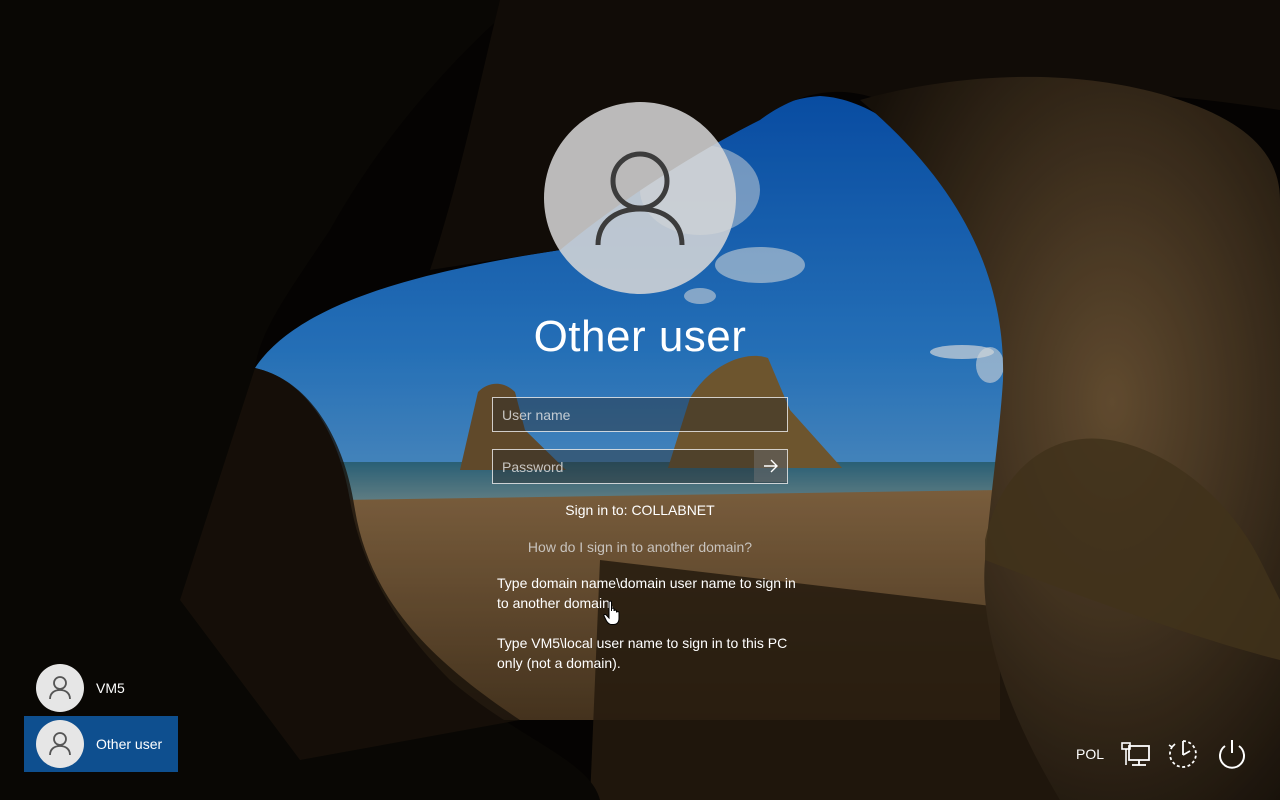  Describe the element at coordinates (624, 466) in the screenshot. I see `password-input` at that location.